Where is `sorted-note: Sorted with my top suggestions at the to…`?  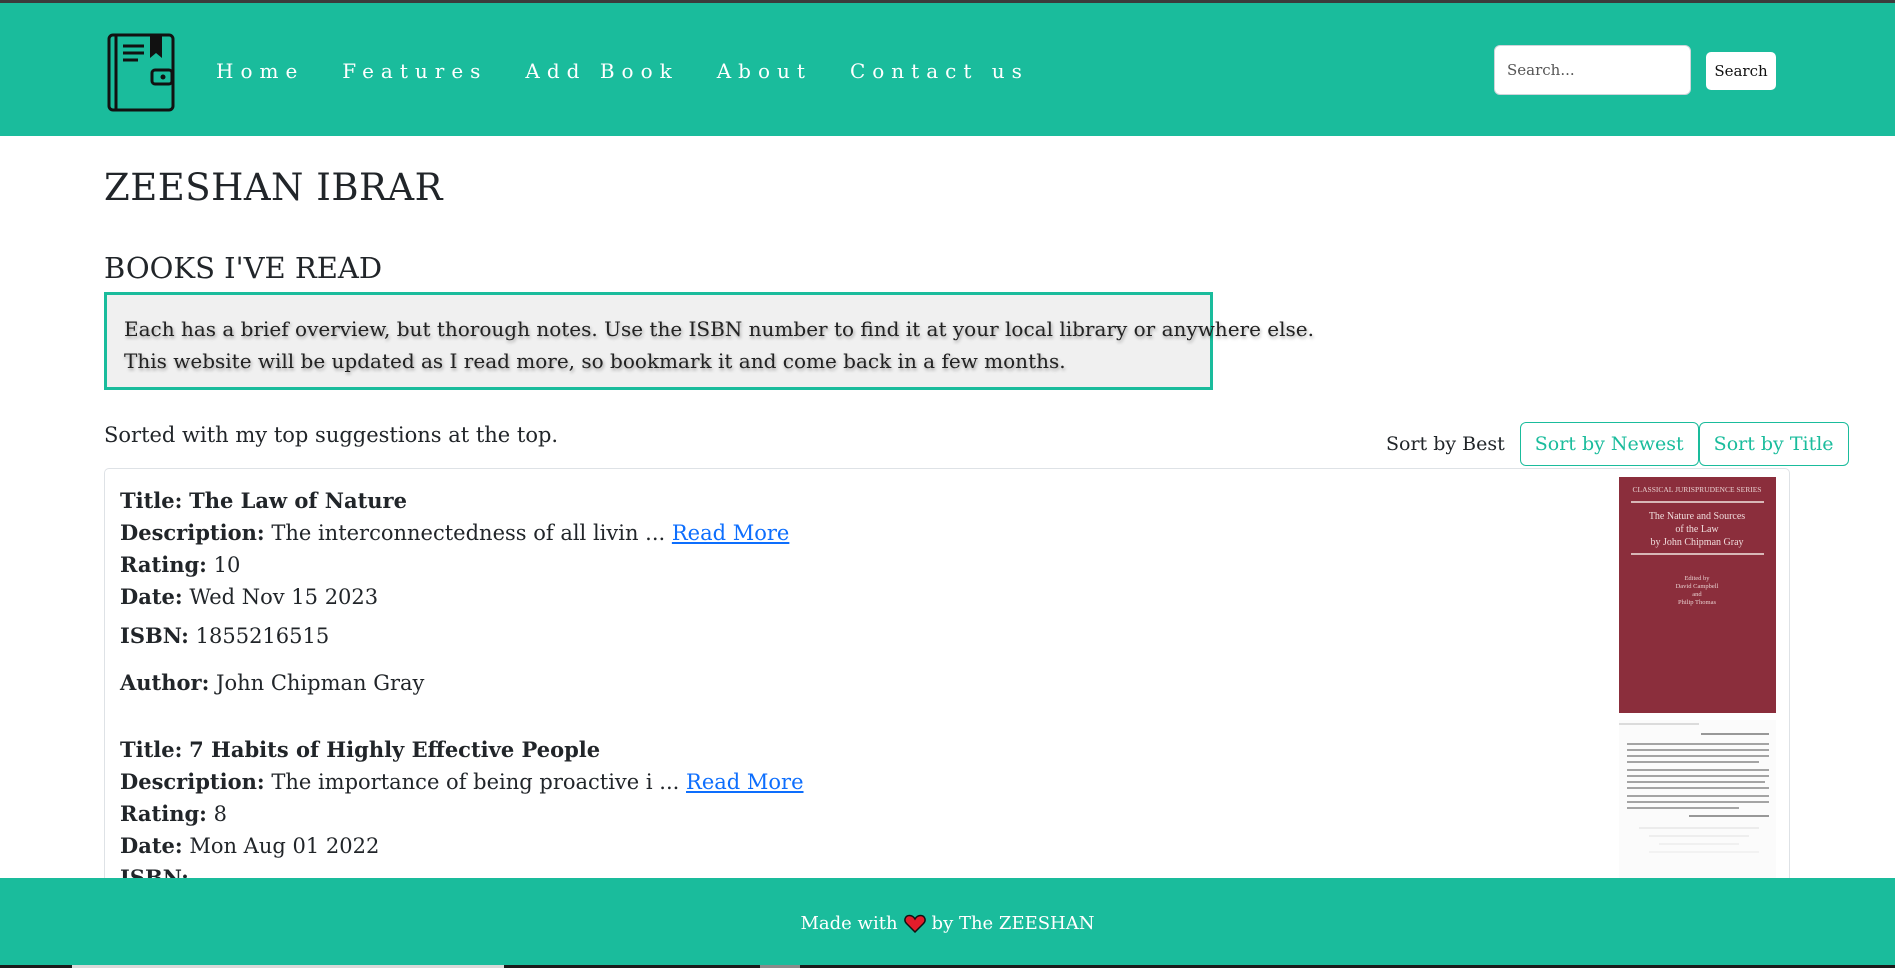 sorted-note: Sorted with my top suggestions at the to… is located at coordinates (331, 435).